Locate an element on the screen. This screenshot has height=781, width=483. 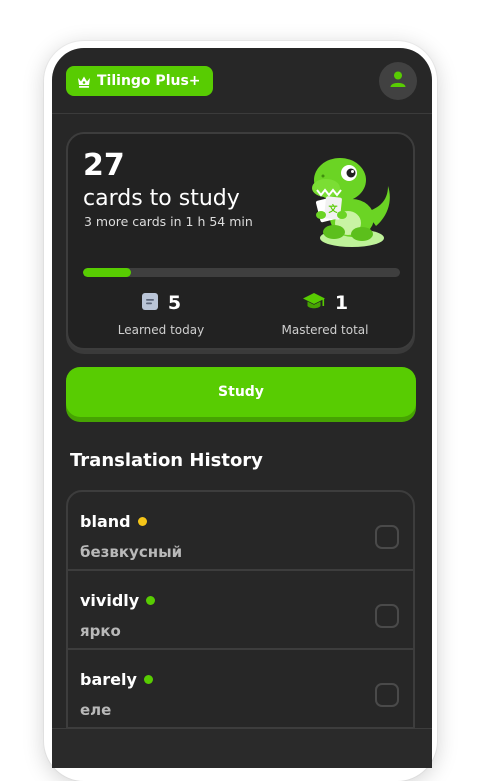
app-header: Tilingo Plus+ is located at coordinates (242, 81).